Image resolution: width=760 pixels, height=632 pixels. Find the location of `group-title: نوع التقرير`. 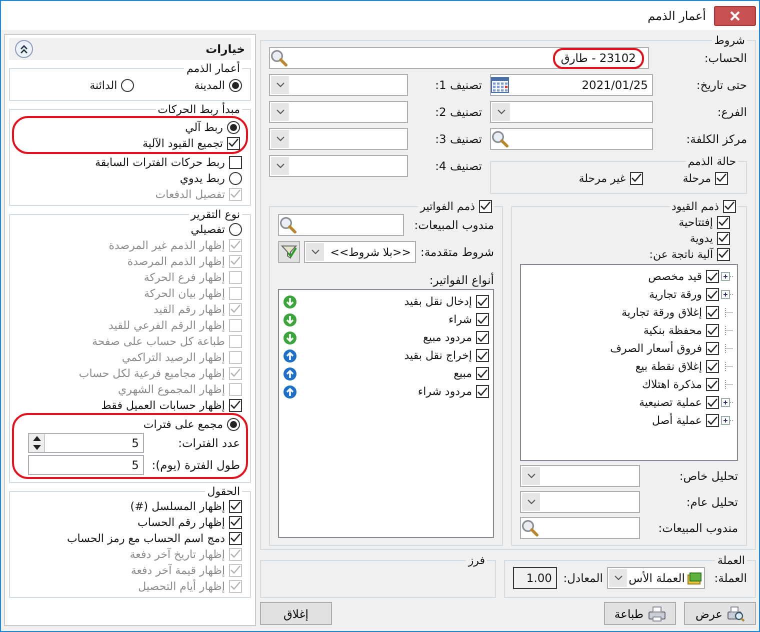

group-title: نوع التقرير is located at coordinates (215, 214).